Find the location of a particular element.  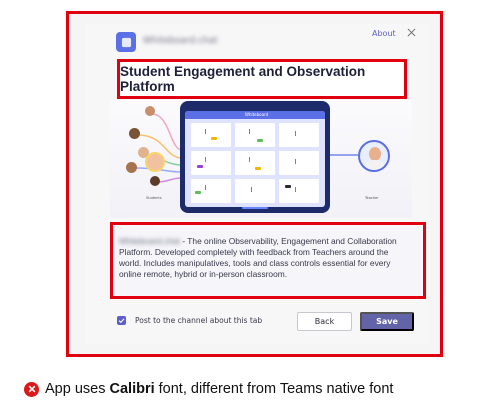

tablet-device: Whiteboard is located at coordinates (255, 157).